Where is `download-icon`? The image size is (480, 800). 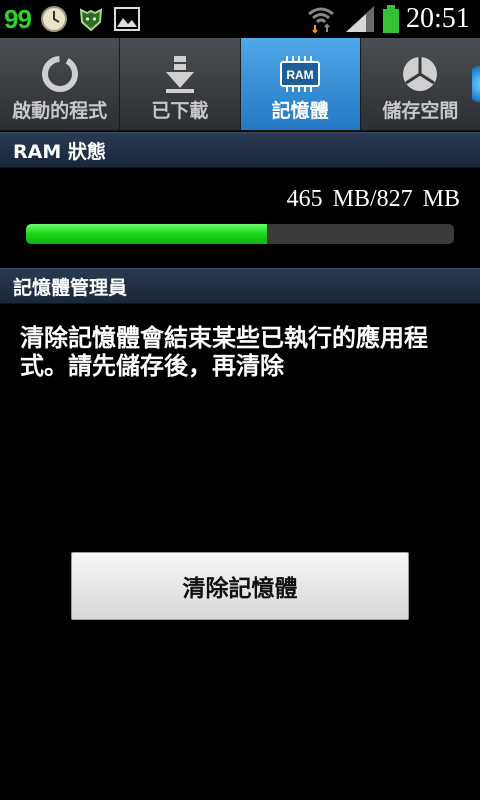 download-icon is located at coordinates (180, 74).